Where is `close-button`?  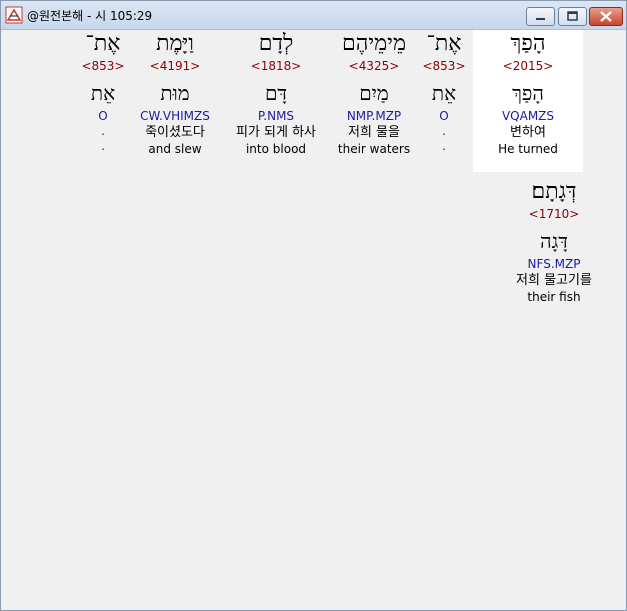
close-button is located at coordinates (606, 16).